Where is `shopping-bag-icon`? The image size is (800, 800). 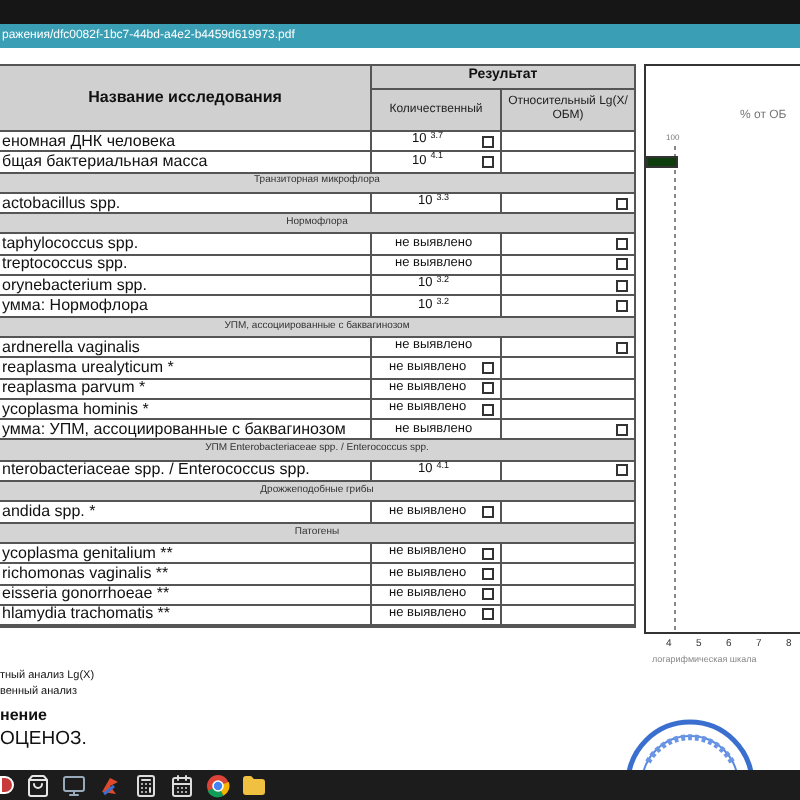 shopping-bag-icon is located at coordinates (38, 785).